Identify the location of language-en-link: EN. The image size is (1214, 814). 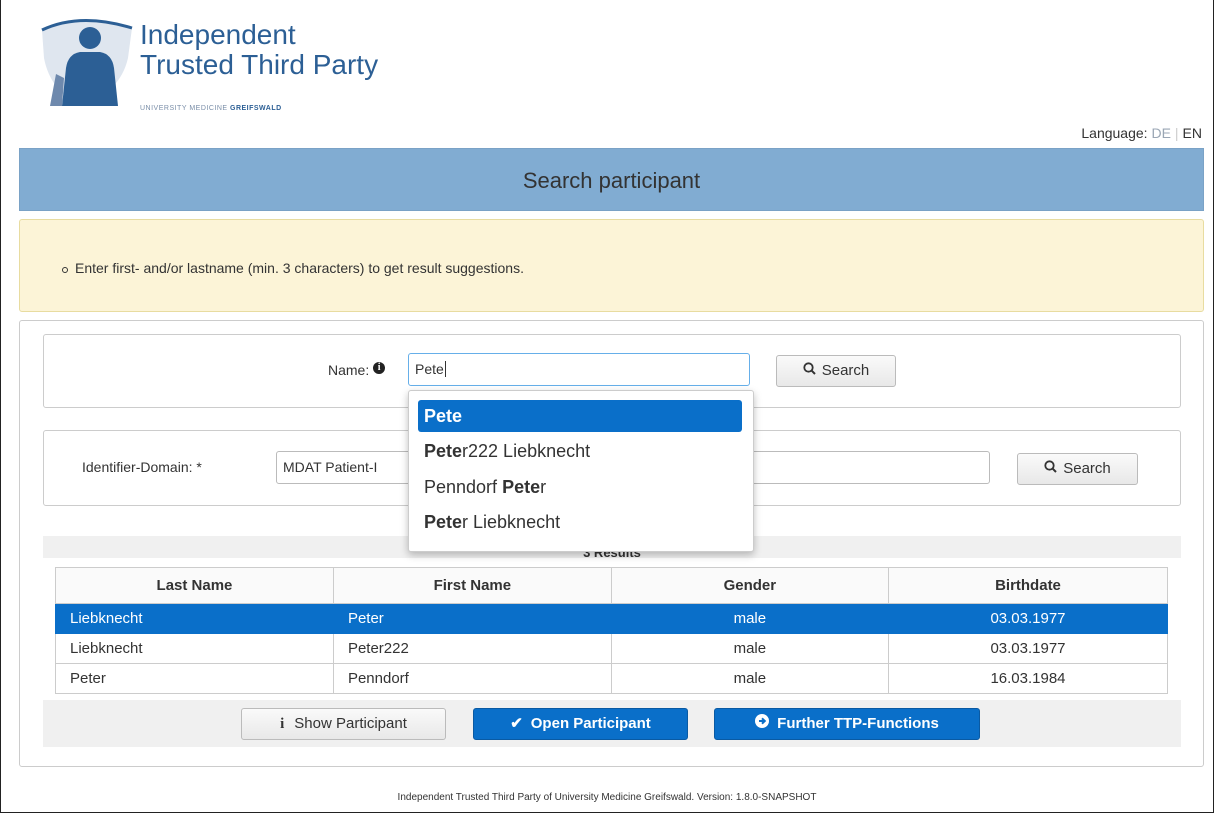
(1192, 133).